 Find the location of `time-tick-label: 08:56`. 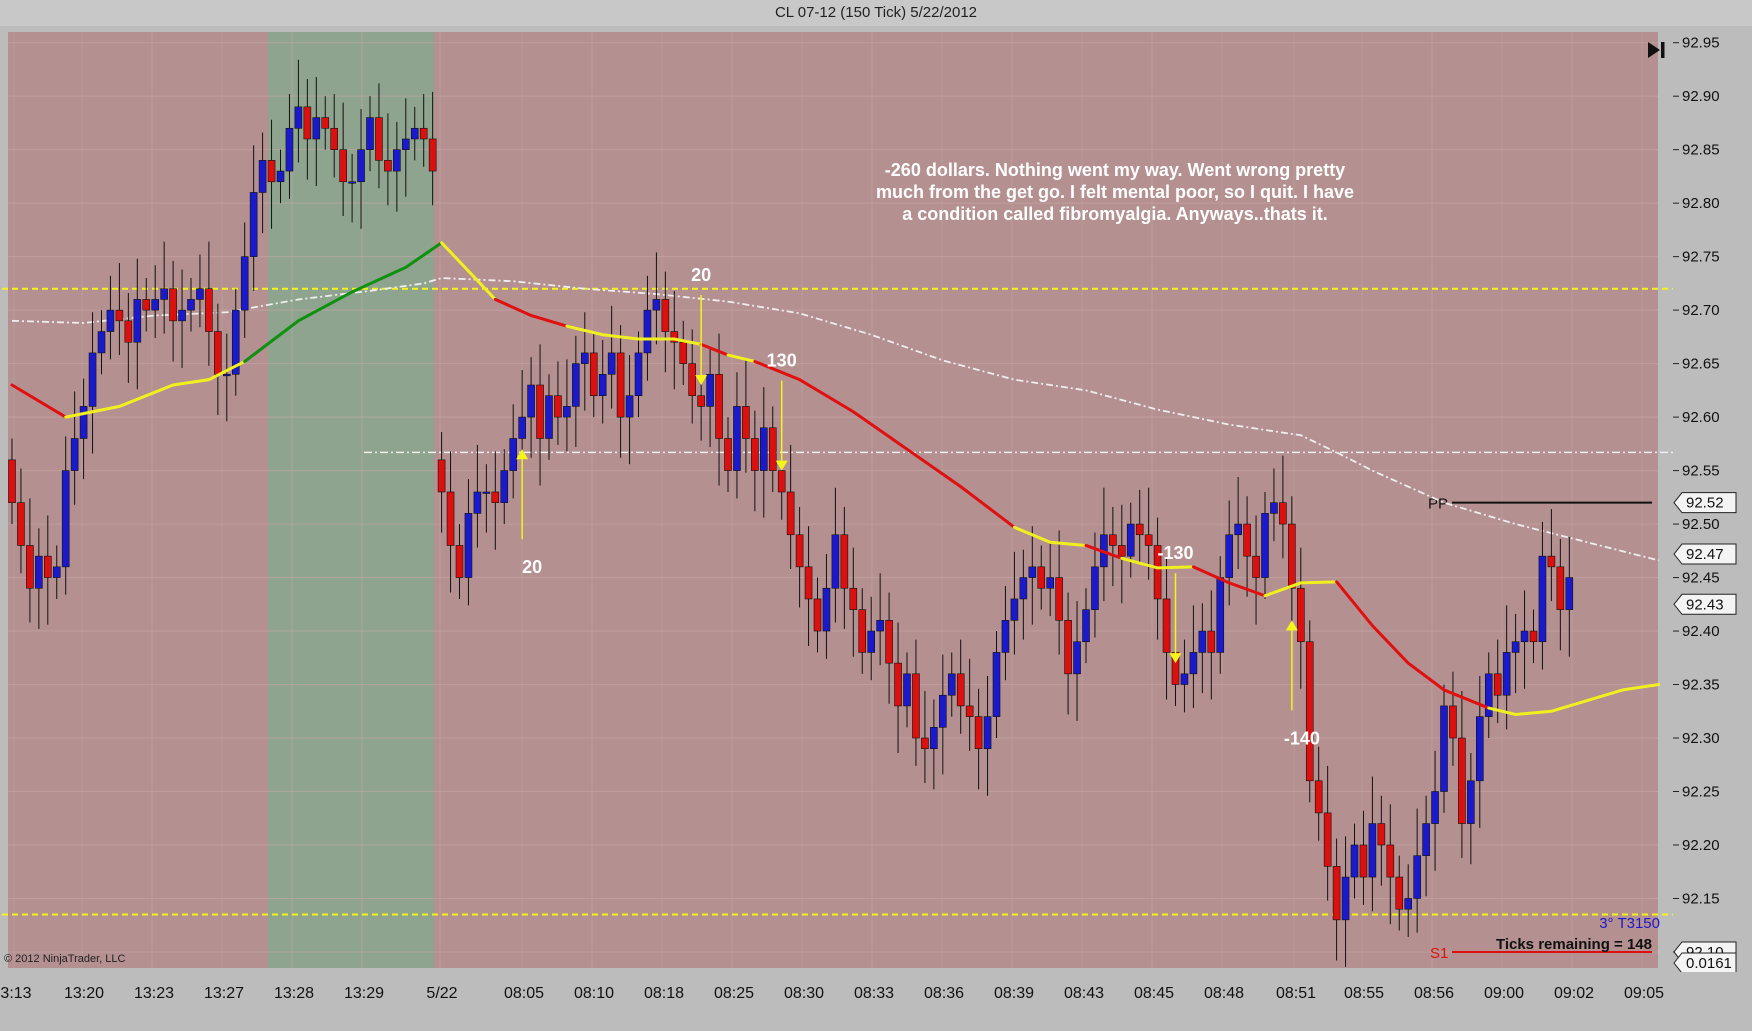

time-tick-label: 08:56 is located at coordinates (1434, 993).